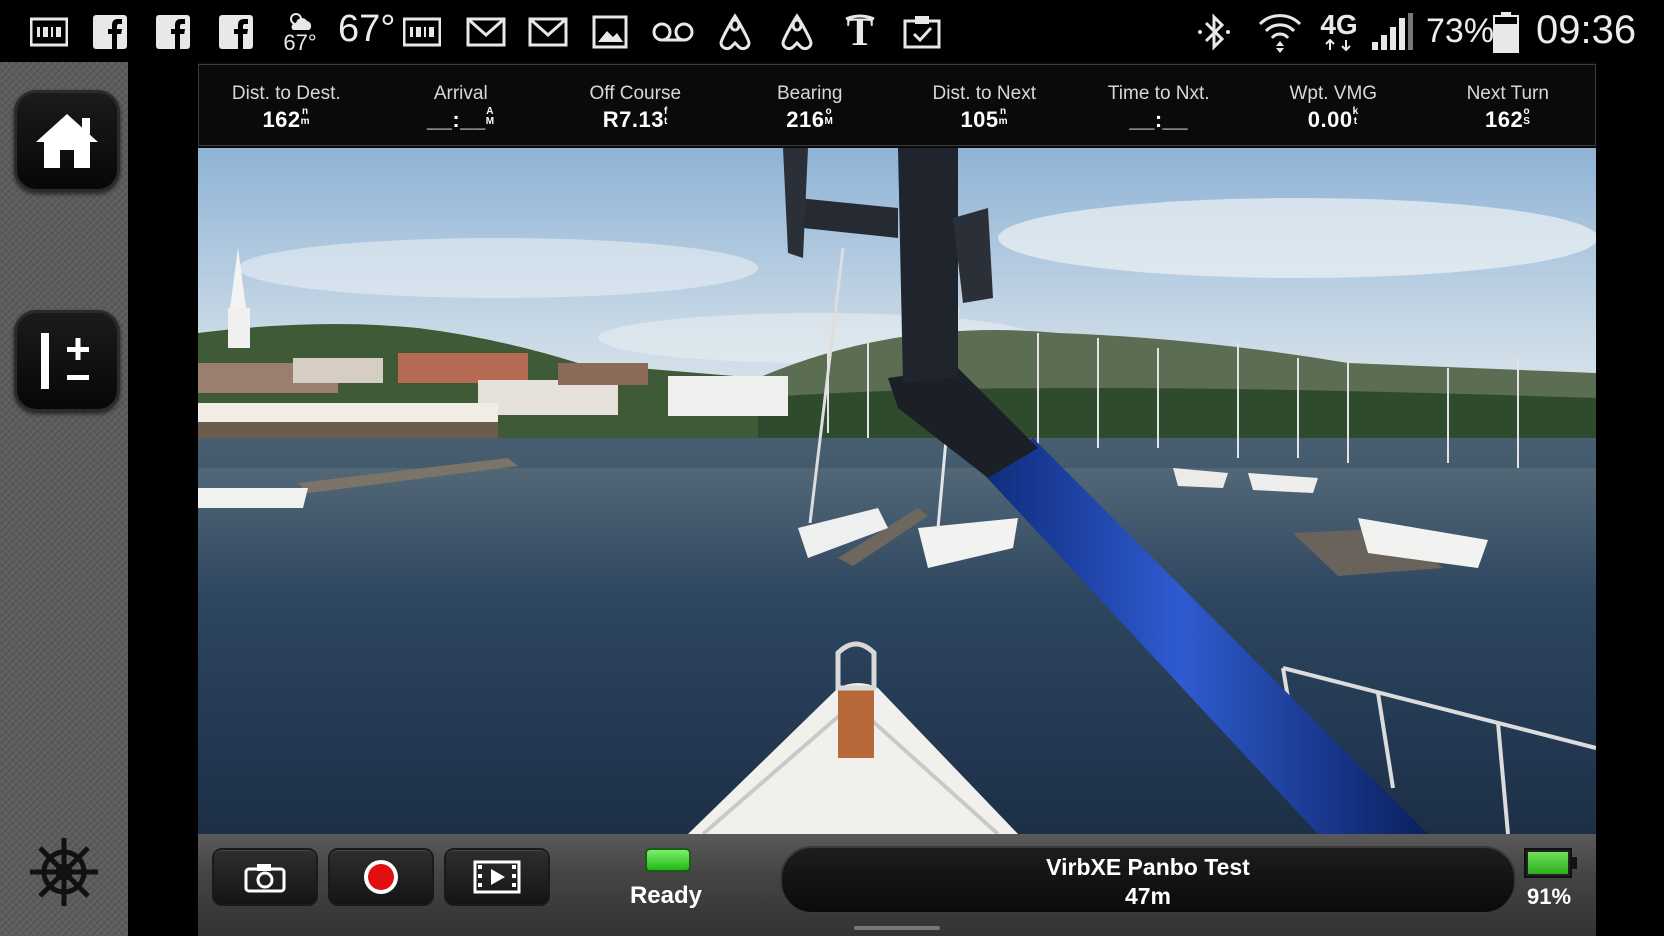 The image size is (1664, 936). I want to click on data-field-unit: kt, so click(1356, 117).